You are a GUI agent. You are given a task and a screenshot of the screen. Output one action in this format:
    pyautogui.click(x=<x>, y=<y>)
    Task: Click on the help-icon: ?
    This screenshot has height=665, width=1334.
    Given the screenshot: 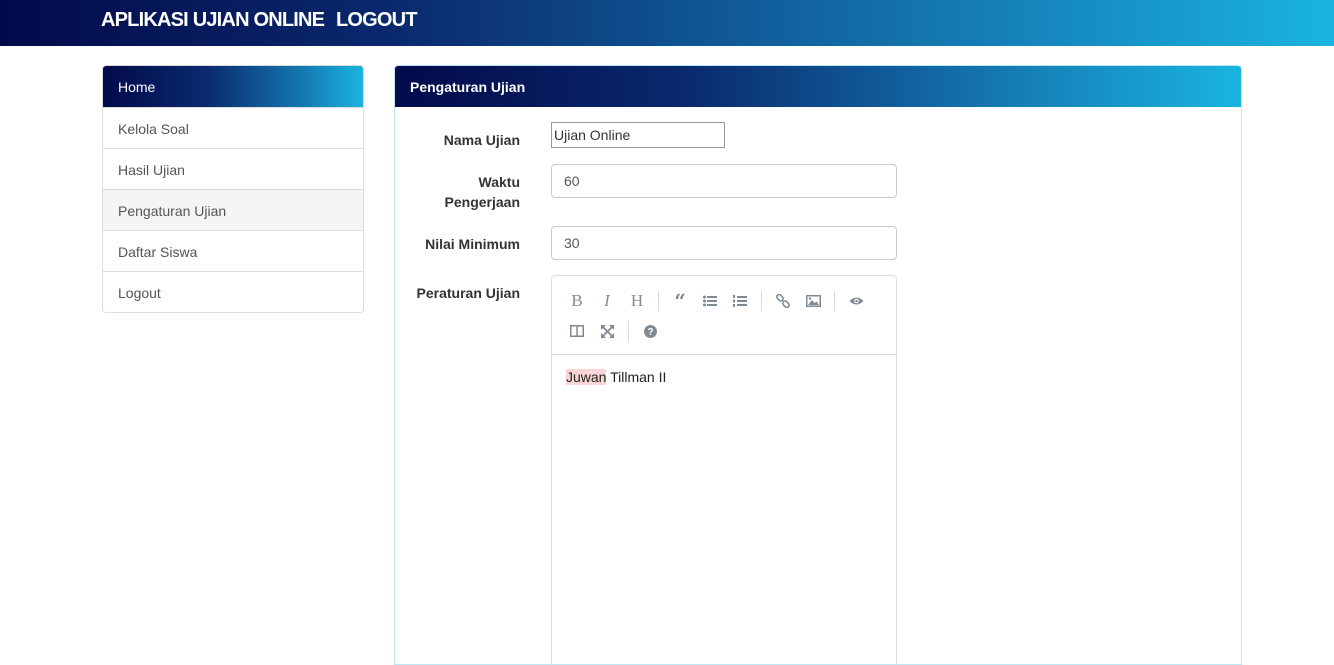 What is the action you would take?
    pyautogui.click(x=650, y=331)
    